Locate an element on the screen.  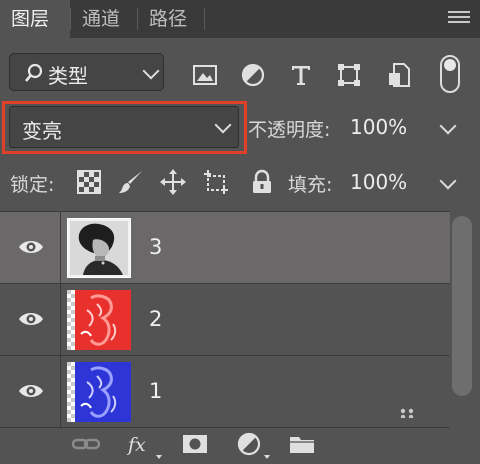
shape-filter-icon is located at coordinates (349, 75).